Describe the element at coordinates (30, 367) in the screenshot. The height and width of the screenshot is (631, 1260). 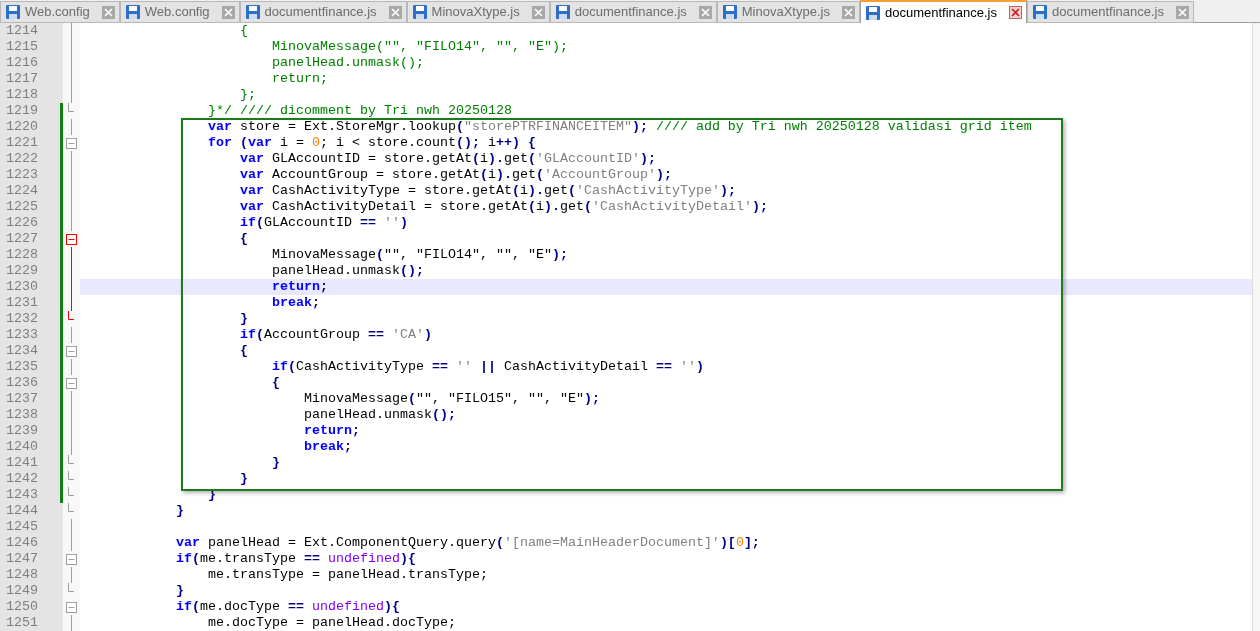
I see `line-number: 1235` at that location.